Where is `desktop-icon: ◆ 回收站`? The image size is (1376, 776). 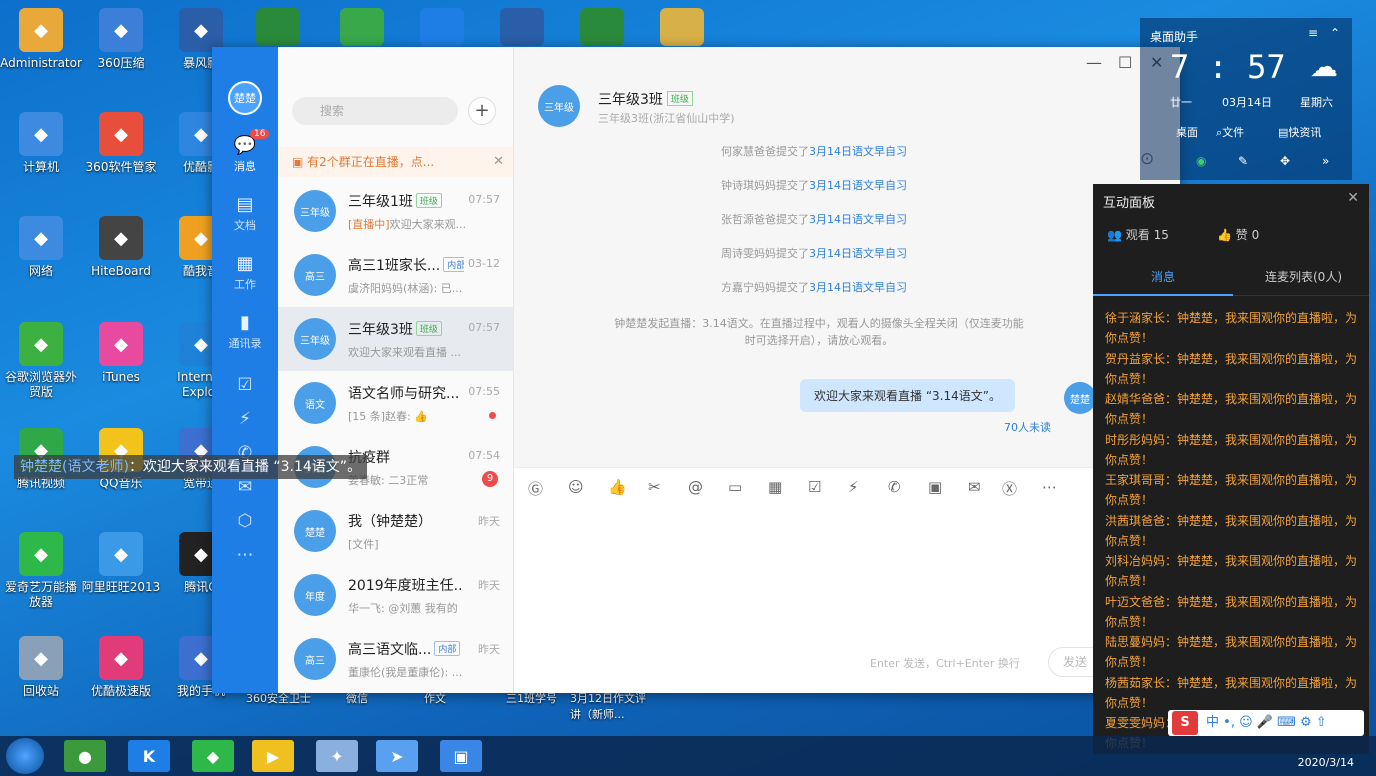 desktop-icon: ◆ 回收站 is located at coordinates (41, 667).